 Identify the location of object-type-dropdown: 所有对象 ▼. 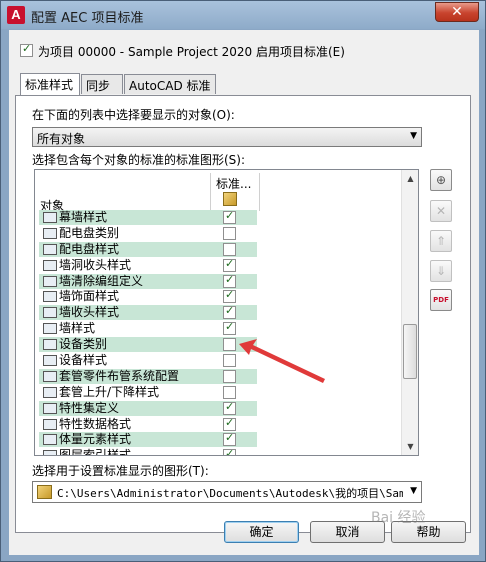
(227, 137).